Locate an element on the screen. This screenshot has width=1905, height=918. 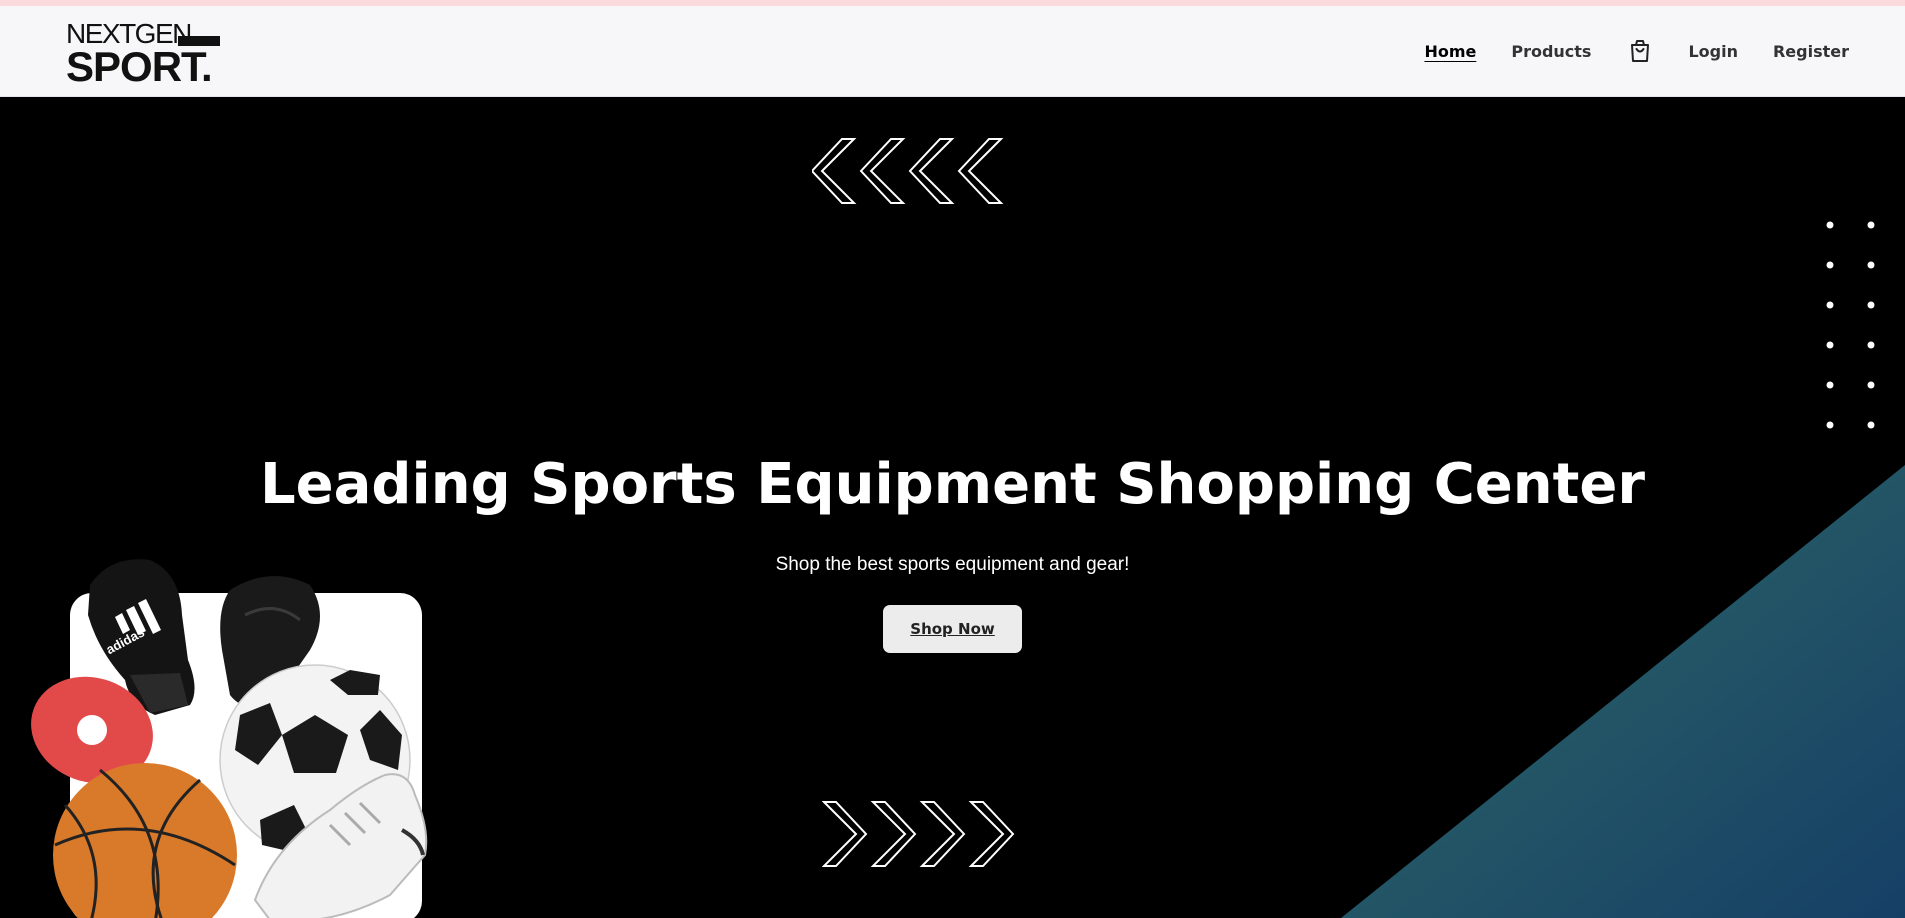
shop-now-button: Shop Now is located at coordinates (952, 629).